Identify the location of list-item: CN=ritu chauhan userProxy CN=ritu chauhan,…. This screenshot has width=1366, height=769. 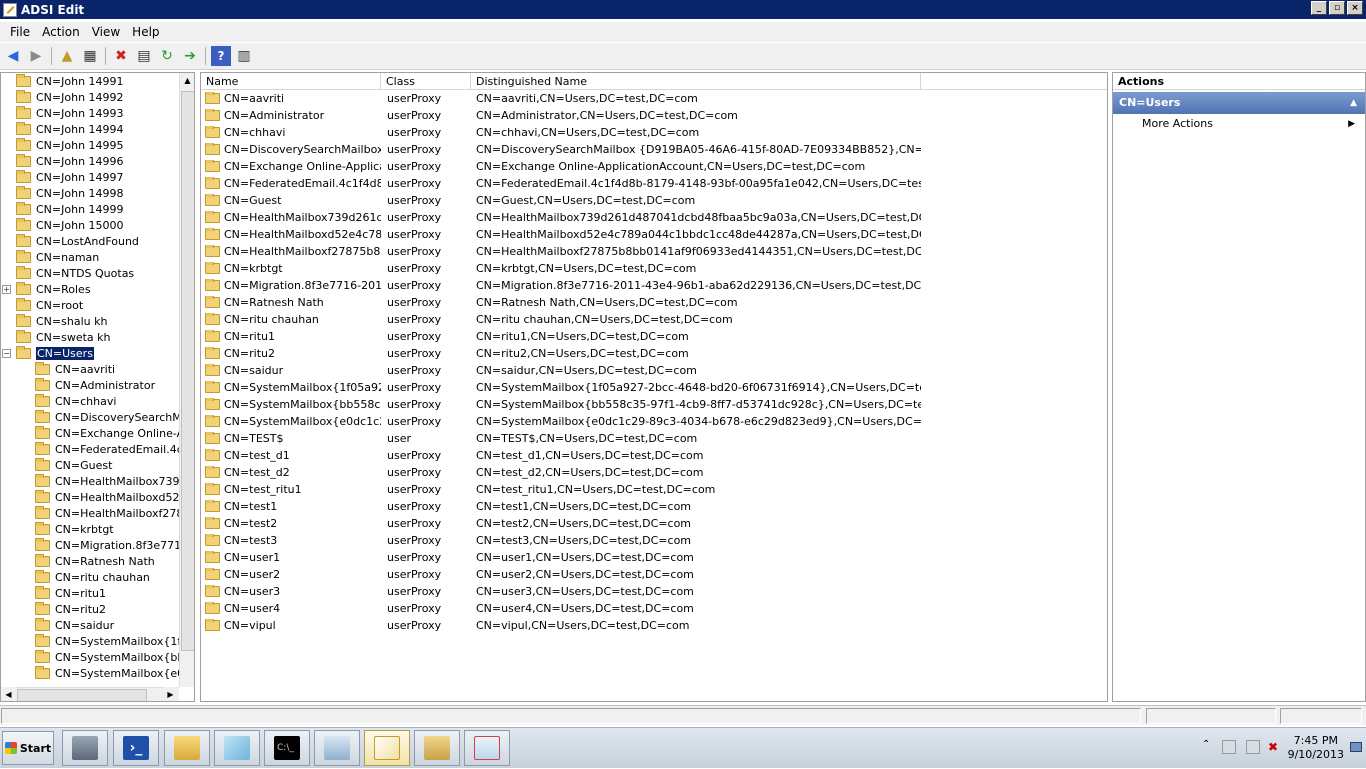
(654, 319).